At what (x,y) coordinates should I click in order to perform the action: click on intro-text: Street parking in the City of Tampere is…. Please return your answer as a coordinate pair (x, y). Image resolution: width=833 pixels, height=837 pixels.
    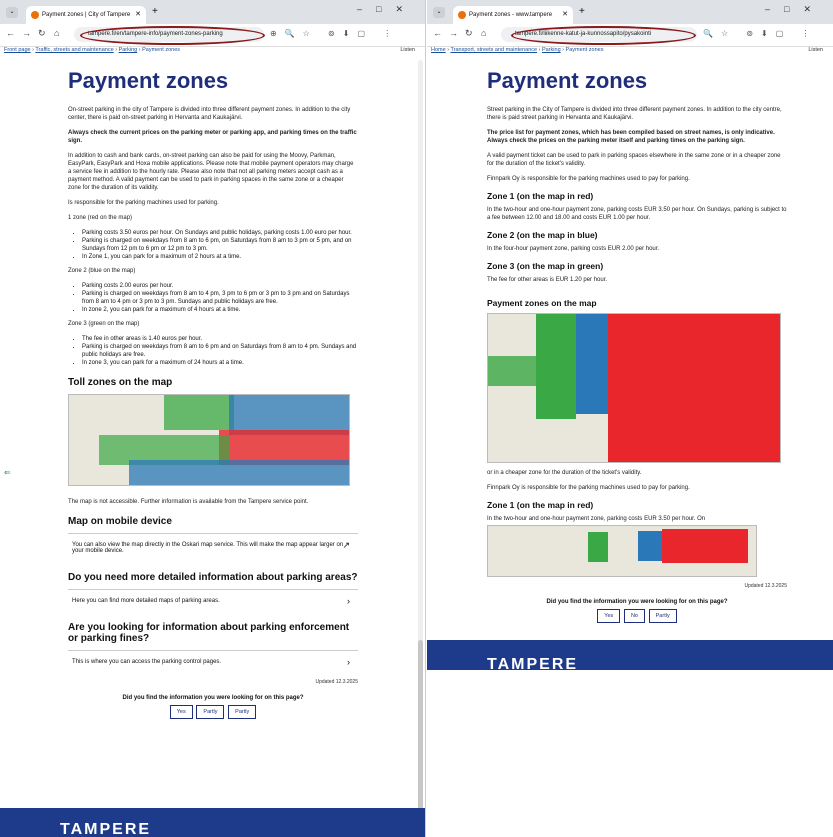
    Looking at the image, I should click on (634, 114).